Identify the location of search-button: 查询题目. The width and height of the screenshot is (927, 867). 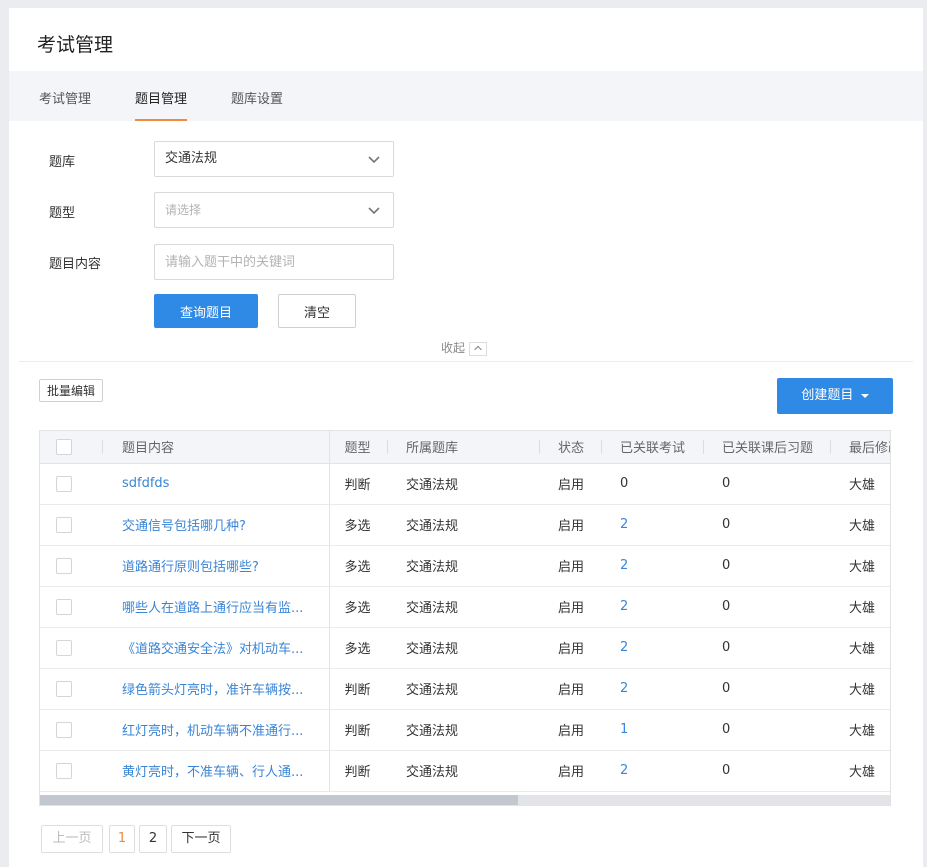
(206, 311).